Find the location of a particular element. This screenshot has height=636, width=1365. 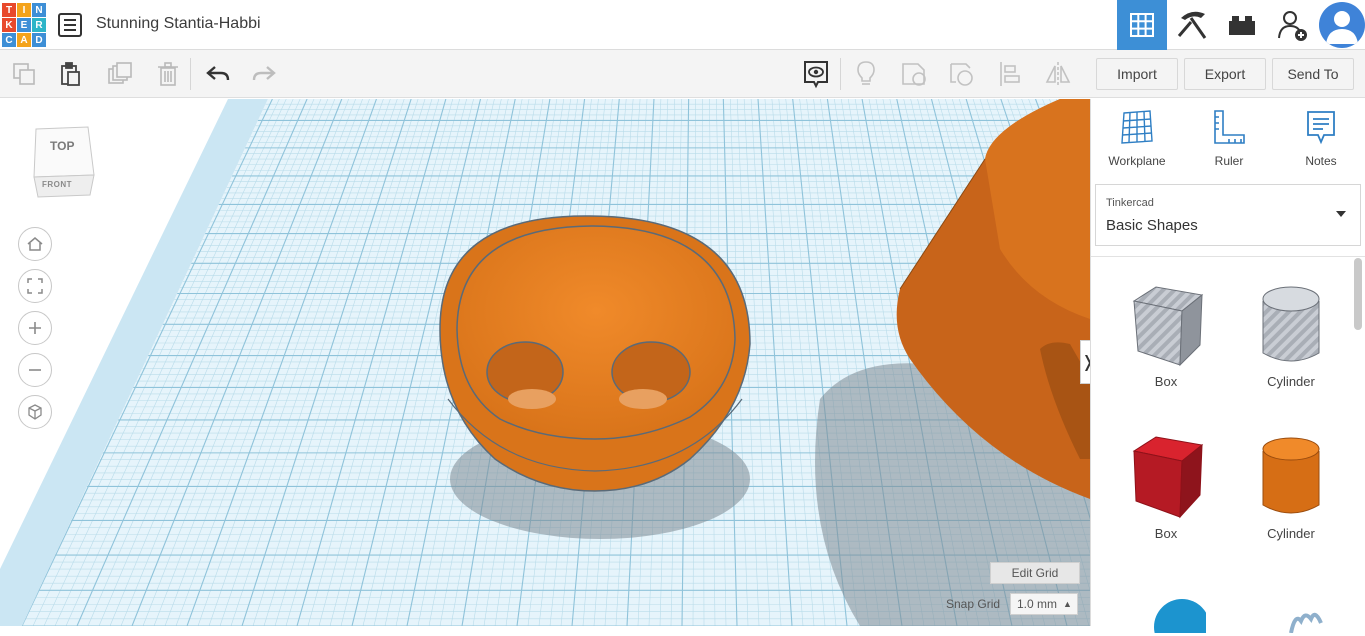

snap-grid-select: 1.0 mm ▲ is located at coordinates (1044, 604).